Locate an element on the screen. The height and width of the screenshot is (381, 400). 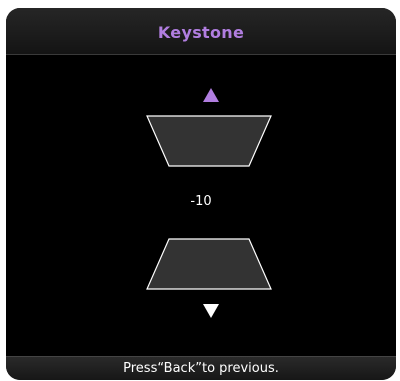
title-bar: Keystone is located at coordinates (201, 31).